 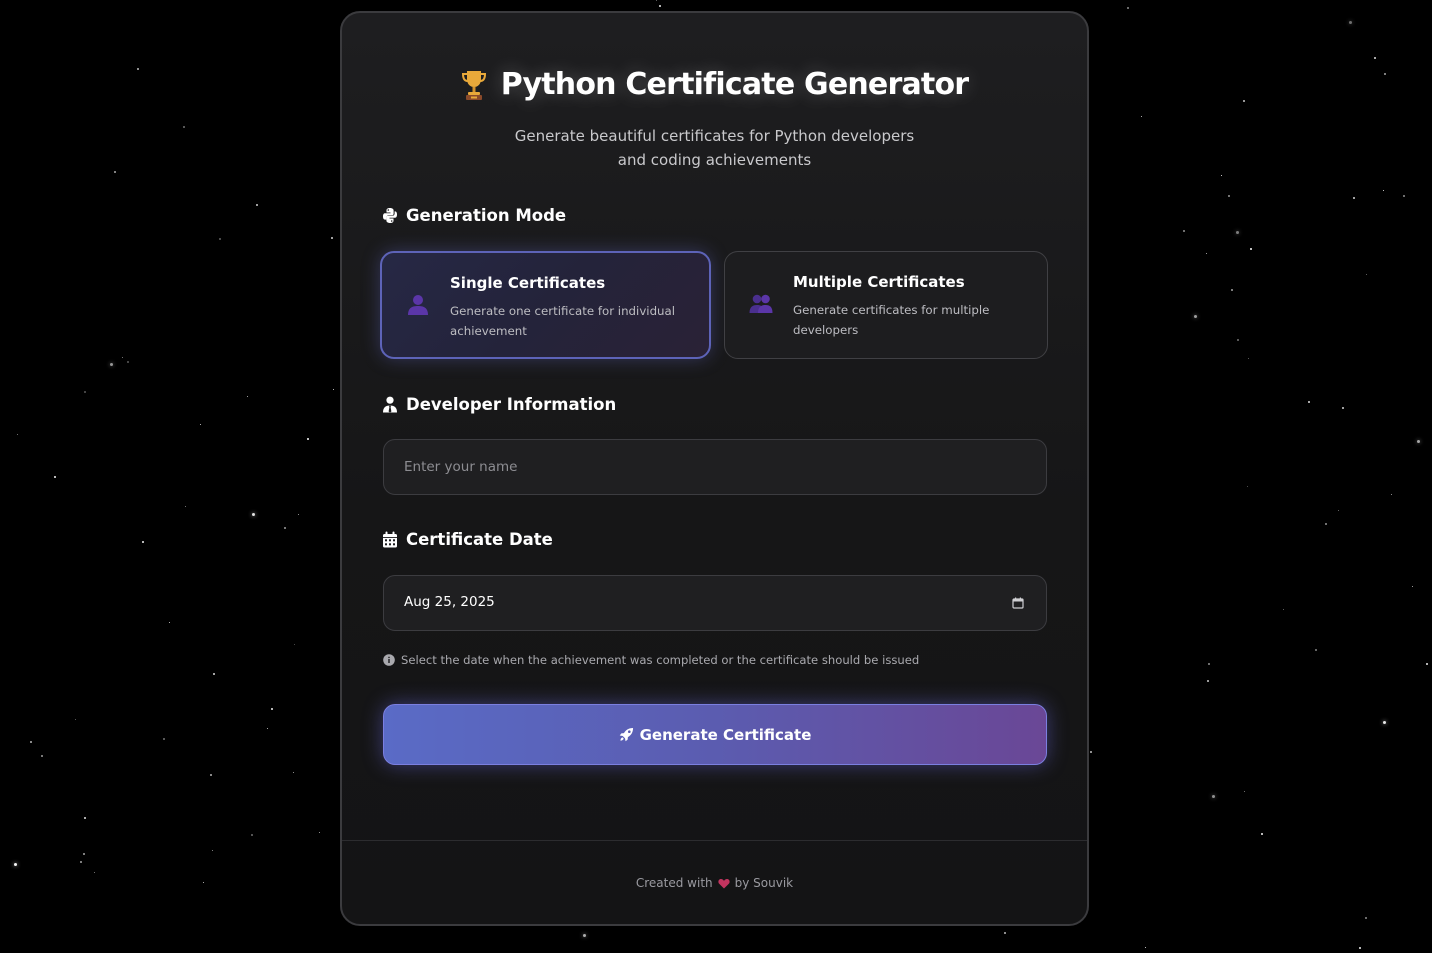 What do you see at coordinates (626, 734) in the screenshot?
I see `rocket-icon` at bounding box center [626, 734].